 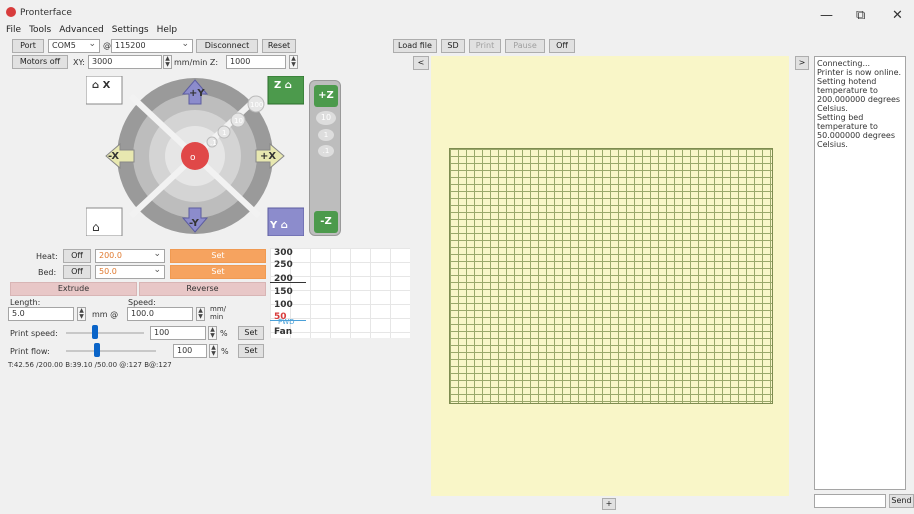 What do you see at coordinates (283, 292) in the screenshot?
I see `graph-tick-150: 150` at bounding box center [283, 292].